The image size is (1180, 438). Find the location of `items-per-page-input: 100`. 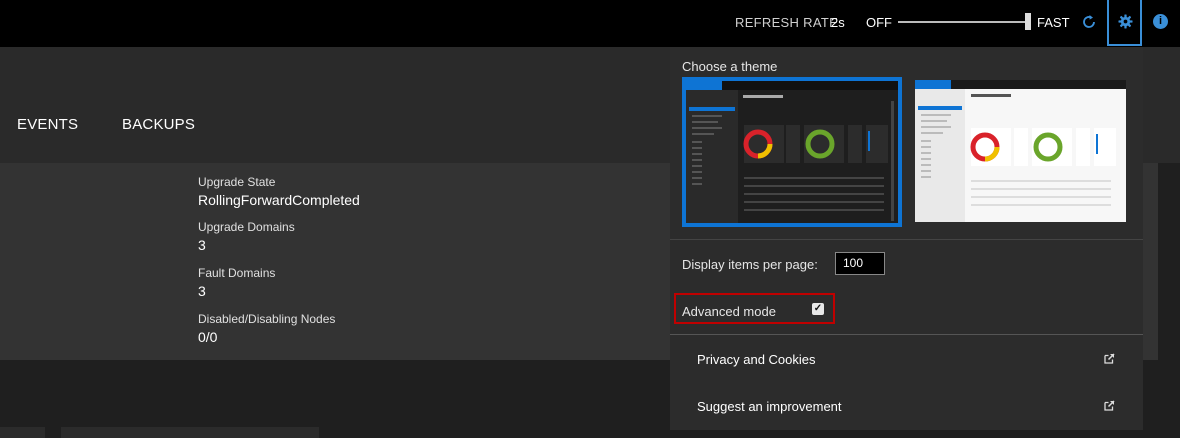

items-per-page-input: 100 is located at coordinates (860, 263).